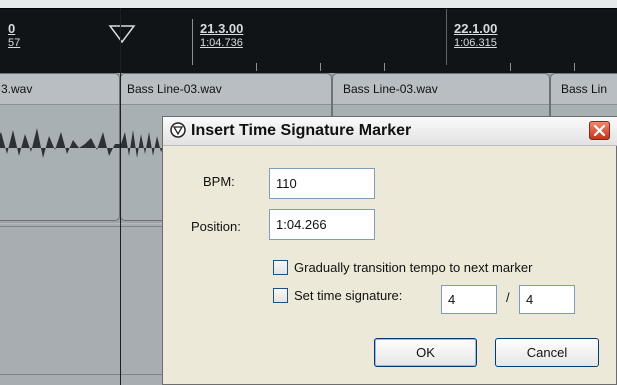 This screenshot has height=385, width=617. I want to click on set-time-signature-label: Set time signature:, so click(348, 295).